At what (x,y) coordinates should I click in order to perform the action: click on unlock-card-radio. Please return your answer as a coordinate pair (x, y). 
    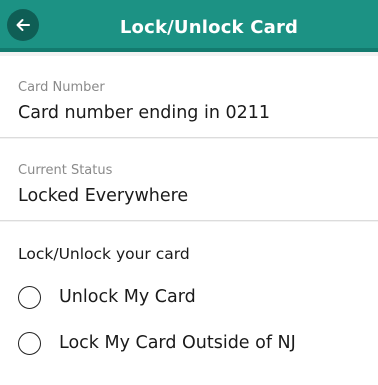
    Looking at the image, I should click on (29, 297).